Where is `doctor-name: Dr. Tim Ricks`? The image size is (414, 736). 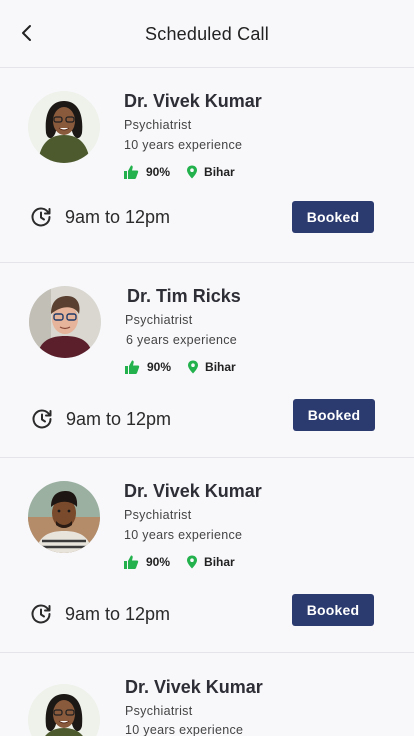 doctor-name: Dr. Tim Ricks is located at coordinates (184, 296).